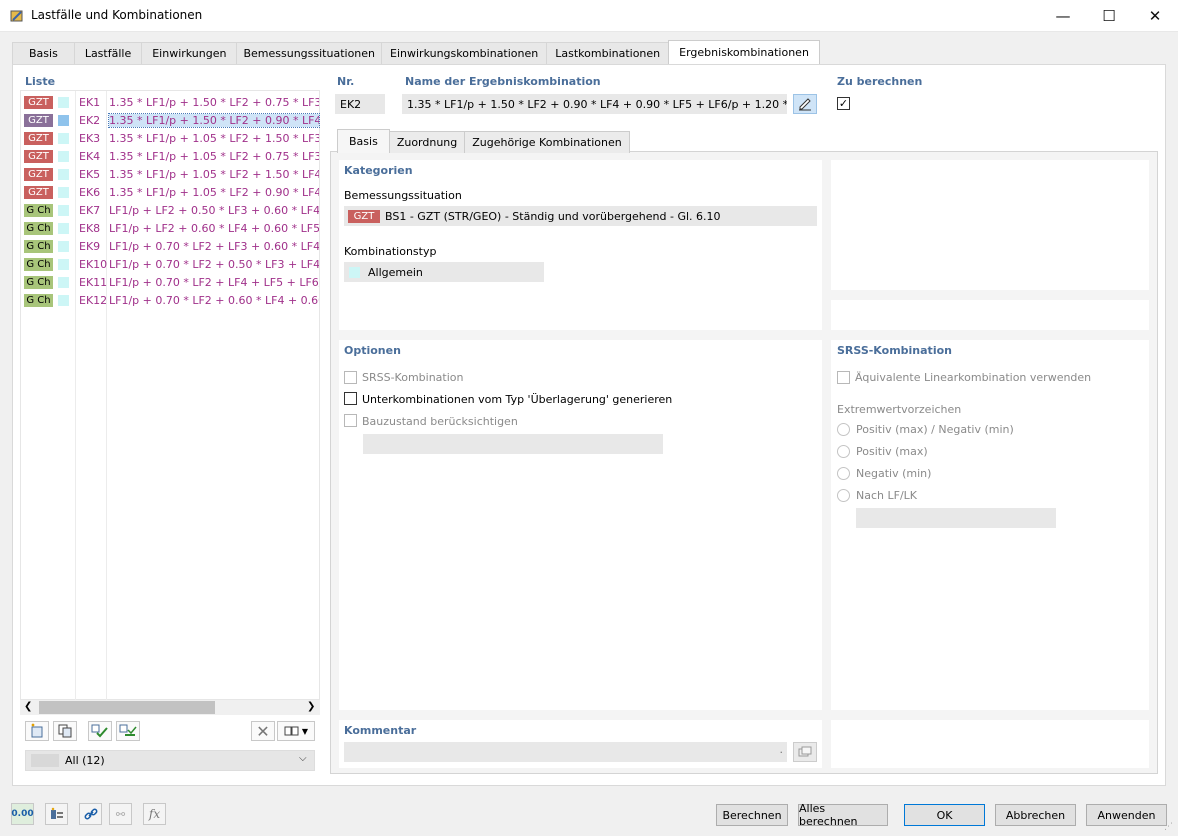 The height and width of the screenshot is (836, 1178). I want to click on edit-name-button, so click(805, 104).